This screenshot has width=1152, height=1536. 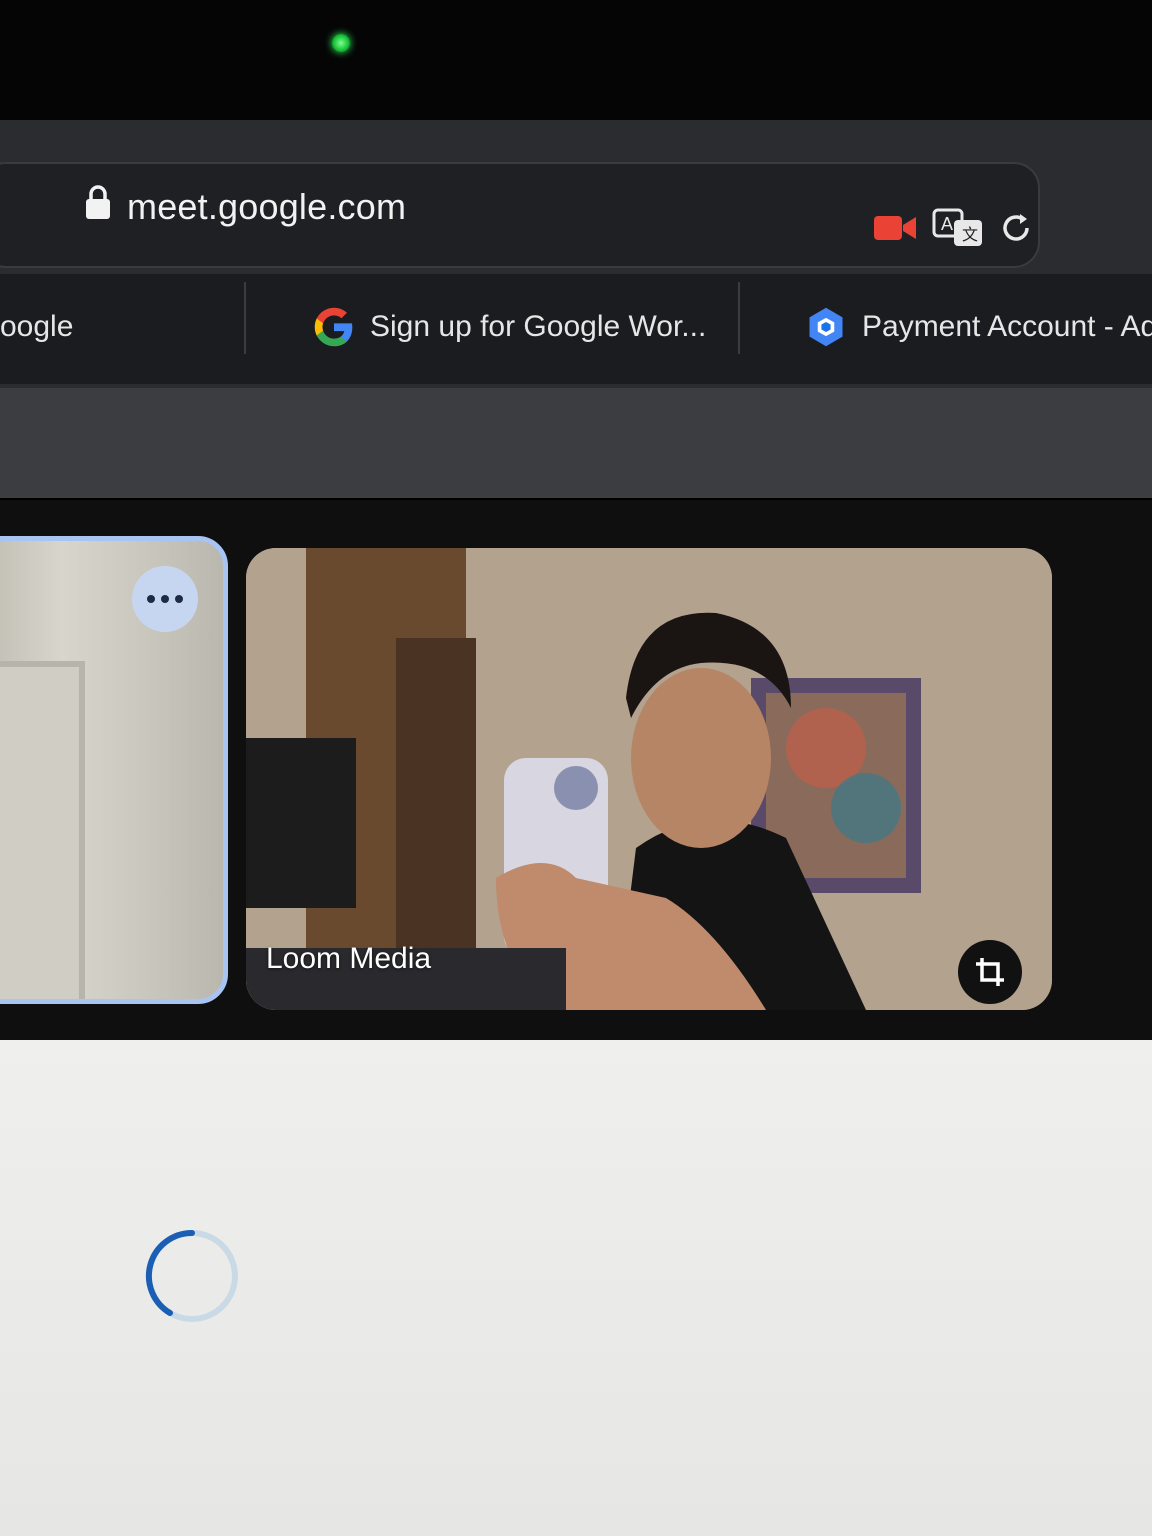 I want to click on participant-name-label: Loom Media, so click(x=349, y=958).